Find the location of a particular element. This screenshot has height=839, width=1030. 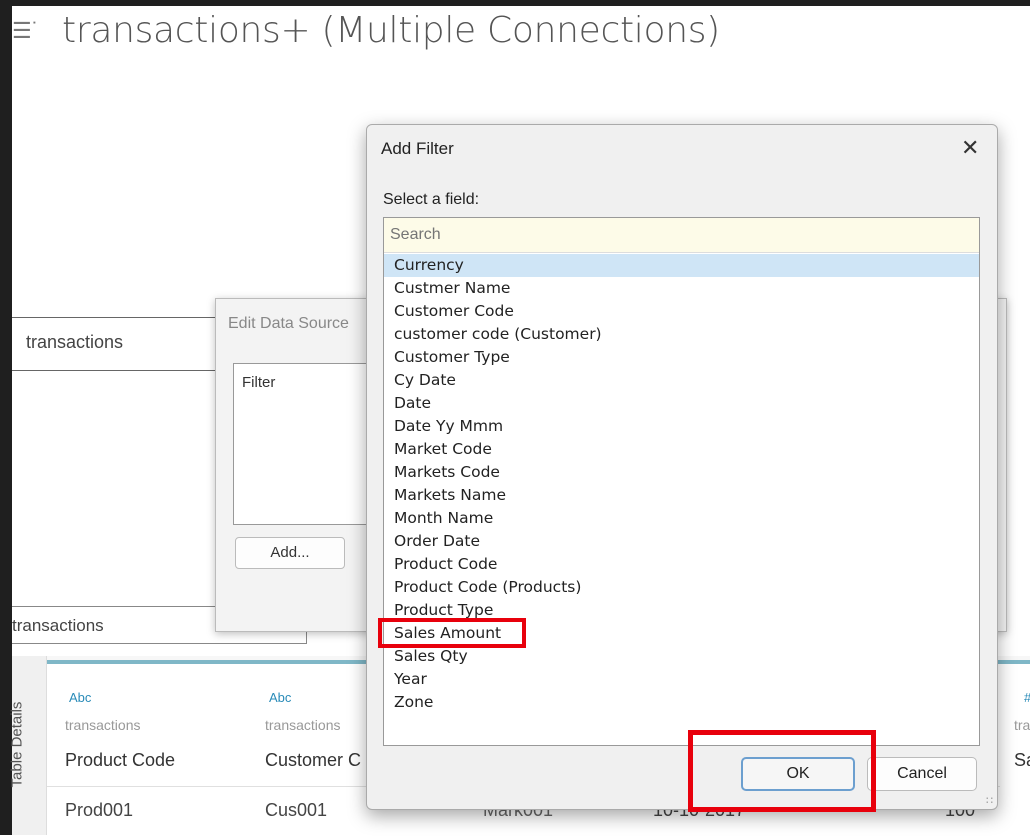

data-source-title: transactions+ (Multiple Connections) is located at coordinates (391, 30).